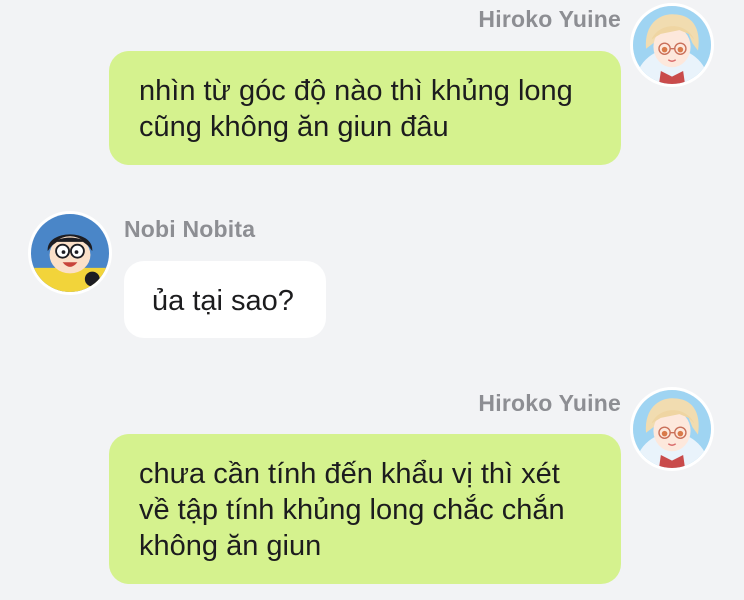  I want to click on message-text-line: chưa cần tính đến khẩu vị thì xét, so click(349, 474).